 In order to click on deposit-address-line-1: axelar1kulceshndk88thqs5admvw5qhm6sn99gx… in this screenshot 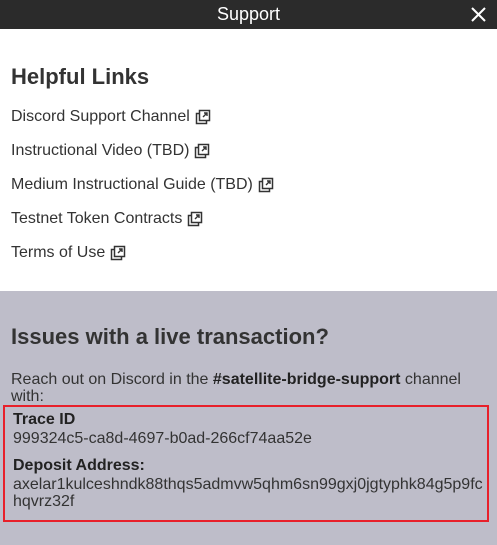, I will do `click(248, 484)`.